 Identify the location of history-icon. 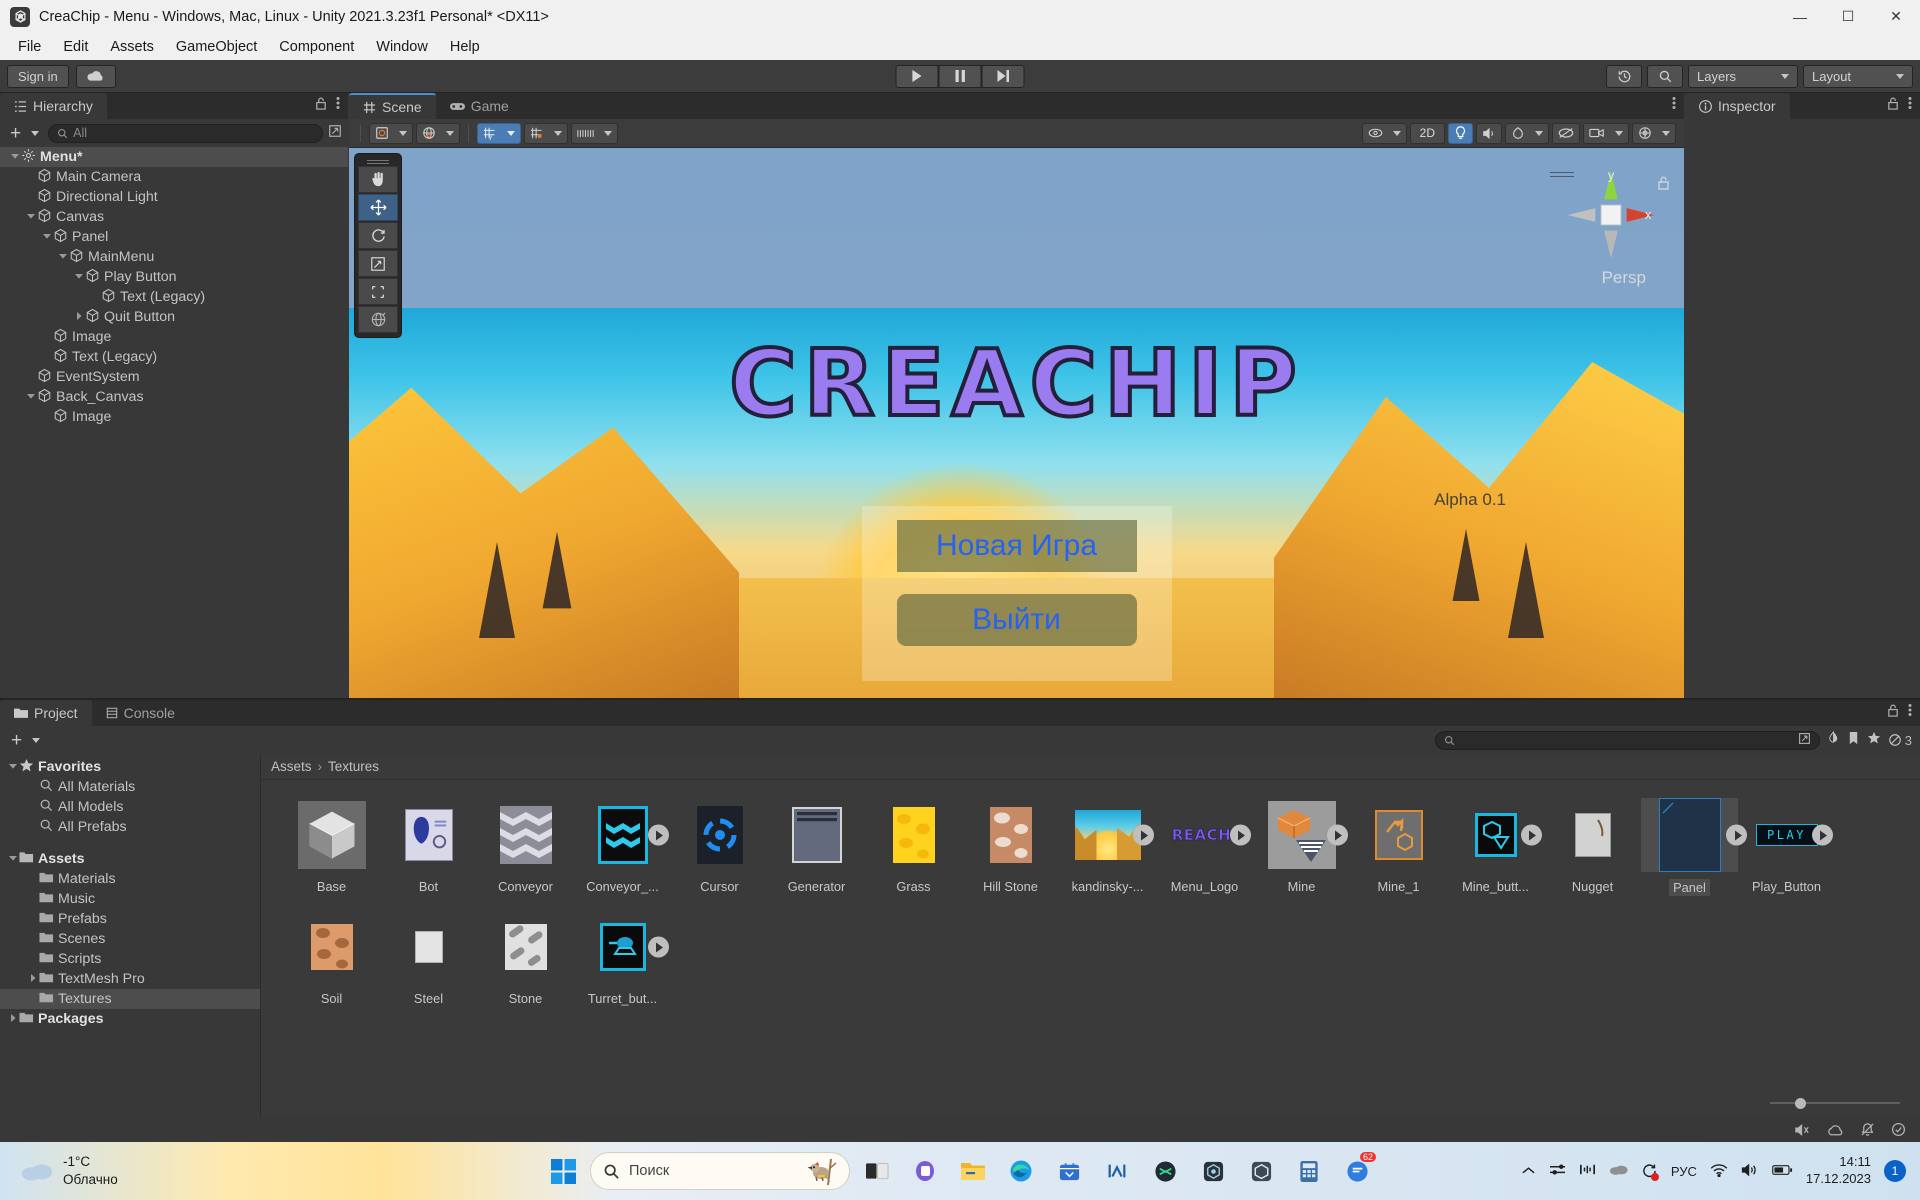
(1624, 76).